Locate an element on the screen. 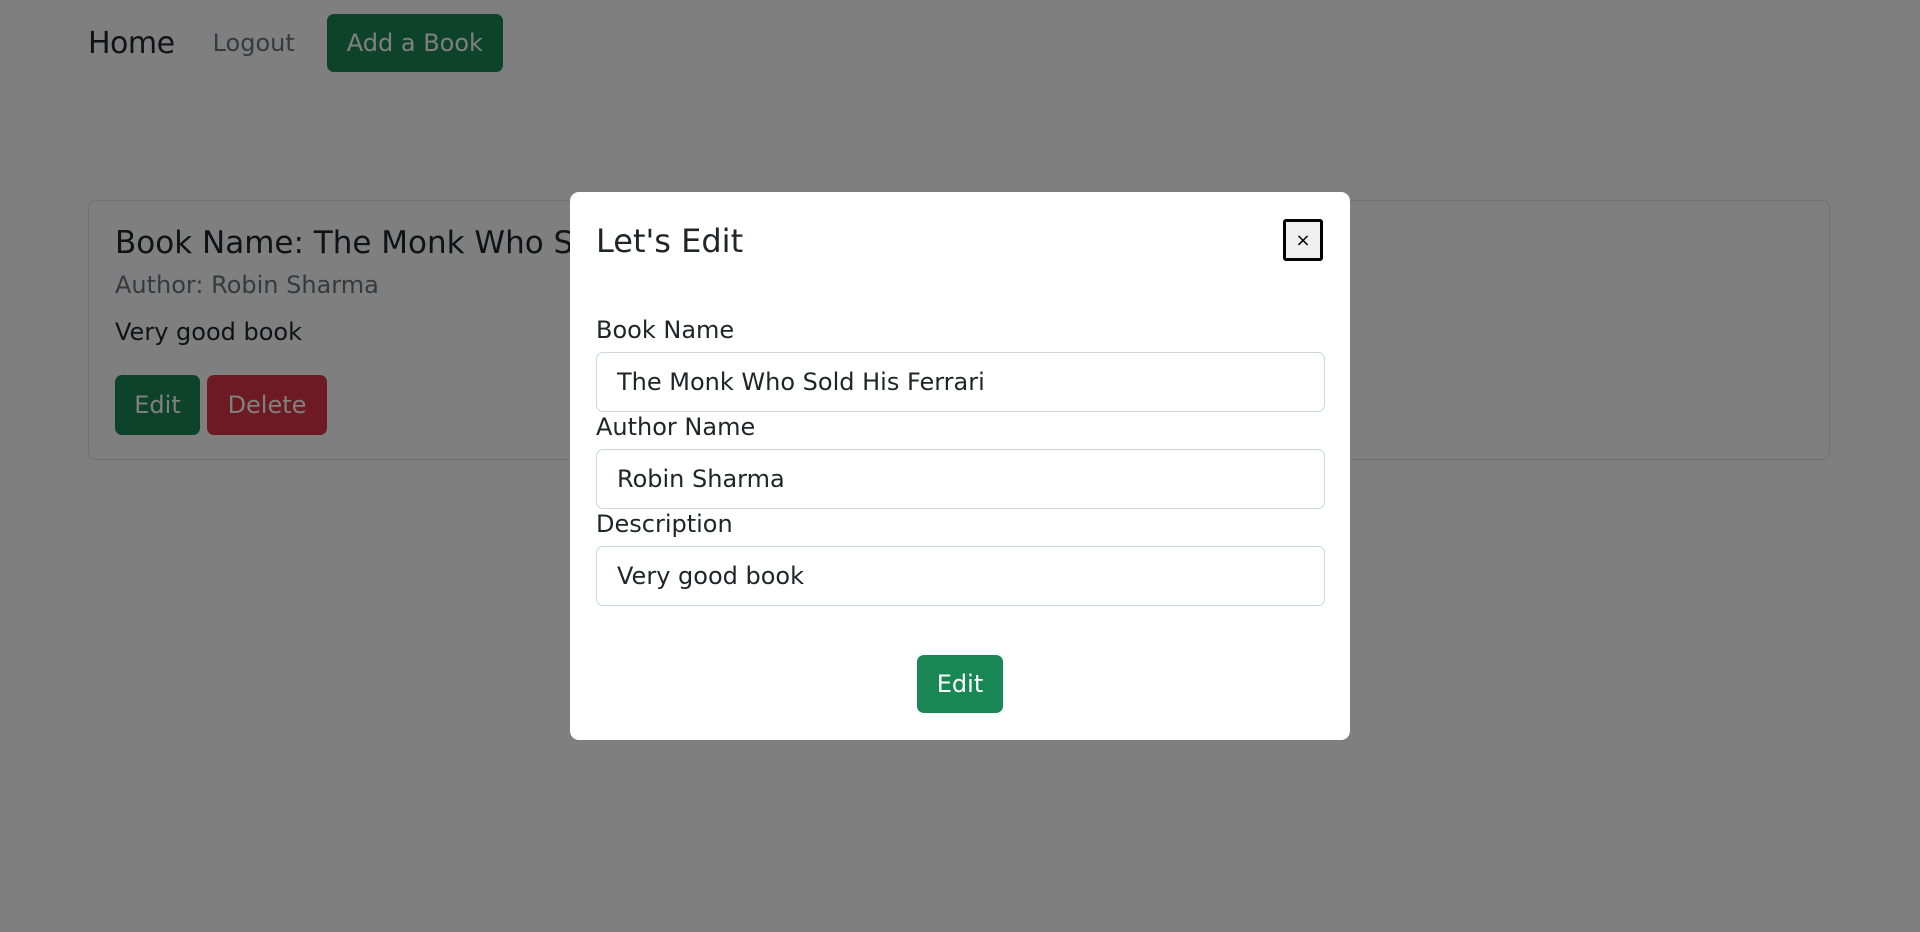 The width and height of the screenshot is (1920, 932). close-icon: × is located at coordinates (1303, 240).